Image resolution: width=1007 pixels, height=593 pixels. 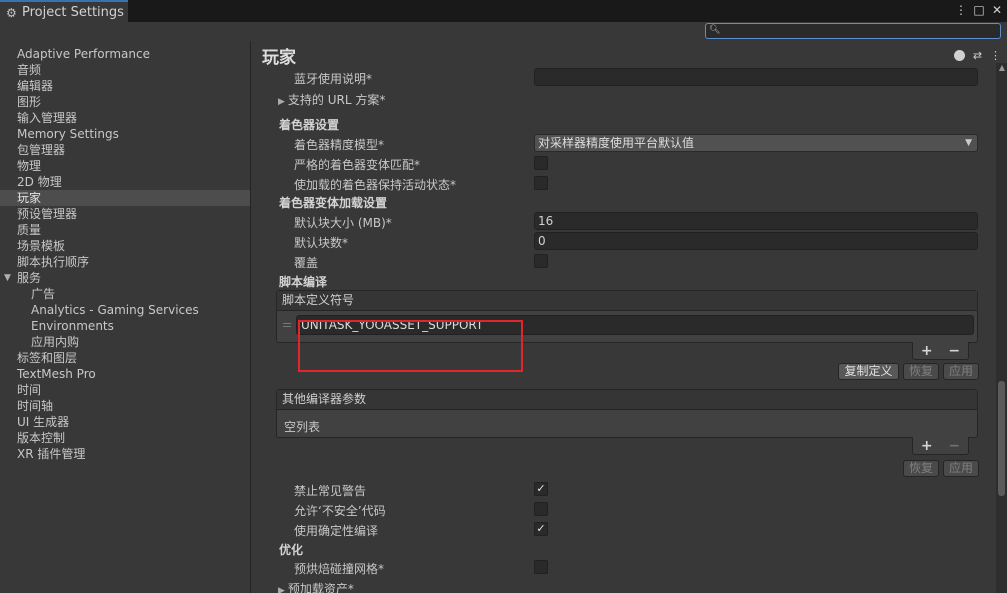 What do you see at coordinates (627, 400) in the screenshot?
I see `compiler-args-header: 其他编译器参数` at bounding box center [627, 400].